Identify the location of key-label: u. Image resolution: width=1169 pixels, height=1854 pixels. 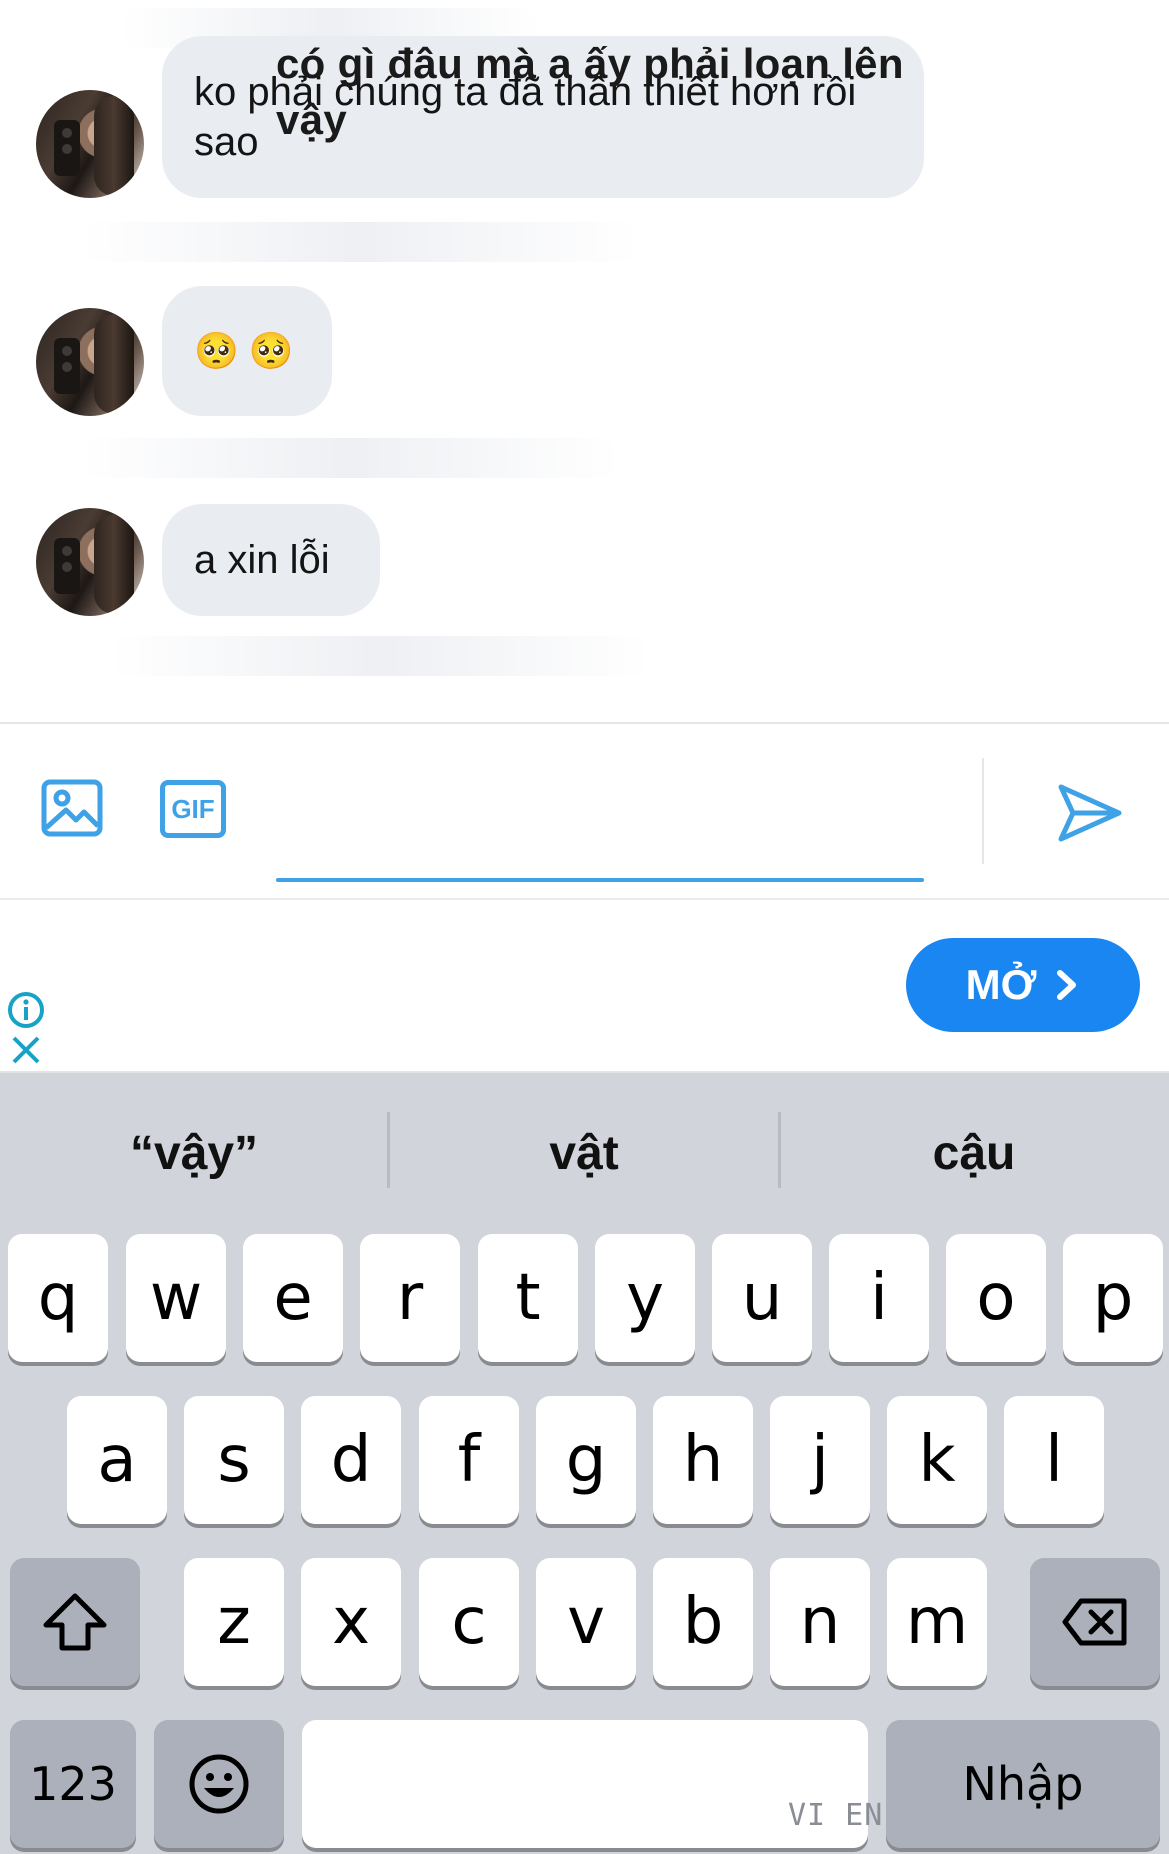
(762, 1298).